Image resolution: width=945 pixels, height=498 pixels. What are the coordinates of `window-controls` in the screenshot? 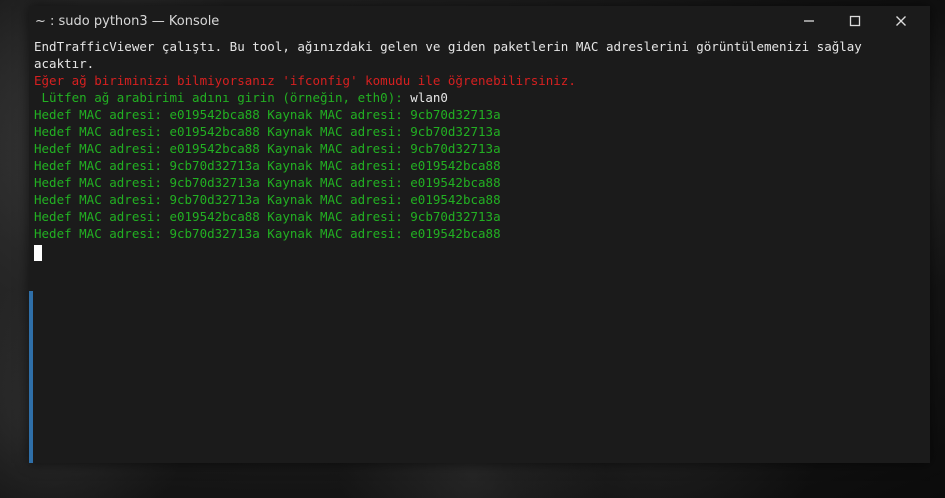 It's located at (855, 21).